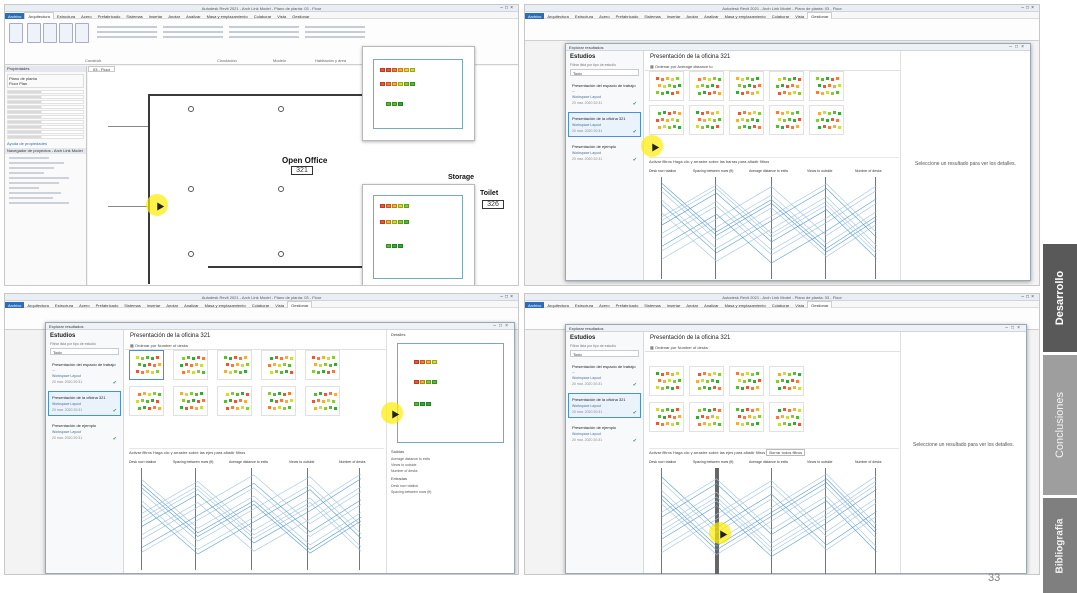  I want to click on door-icon, so click(50, 33).